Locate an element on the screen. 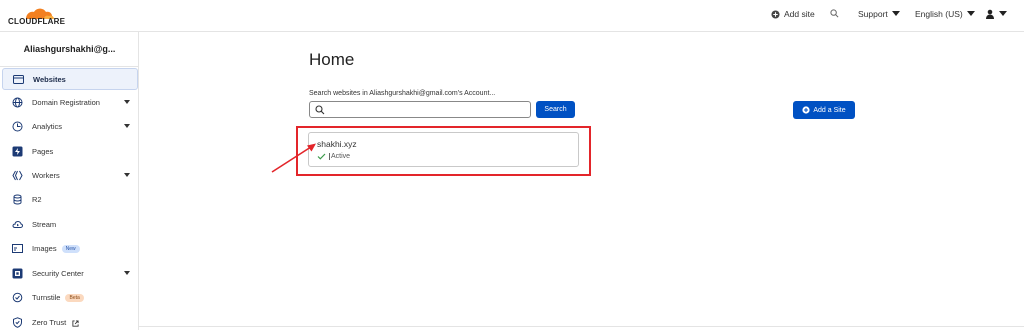 This screenshot has height=330, width=1024. sidebar-item-images-text: Images is located at coordinates (44, 248).